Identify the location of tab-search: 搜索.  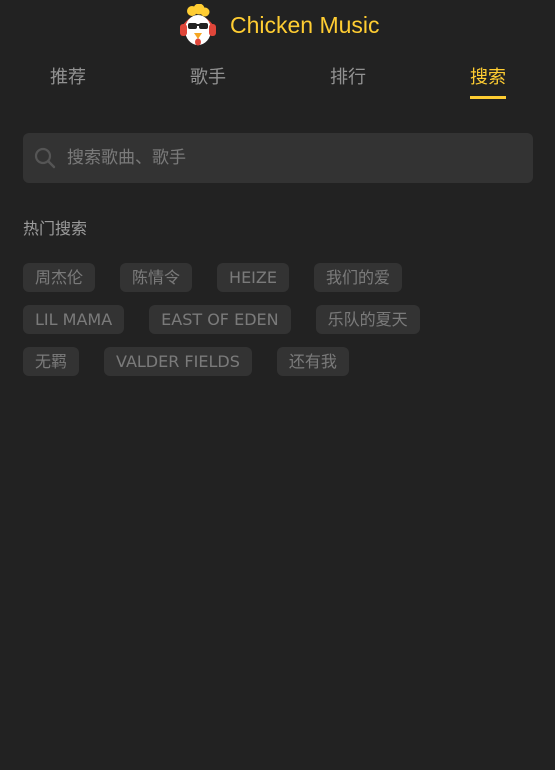
(488, 78).